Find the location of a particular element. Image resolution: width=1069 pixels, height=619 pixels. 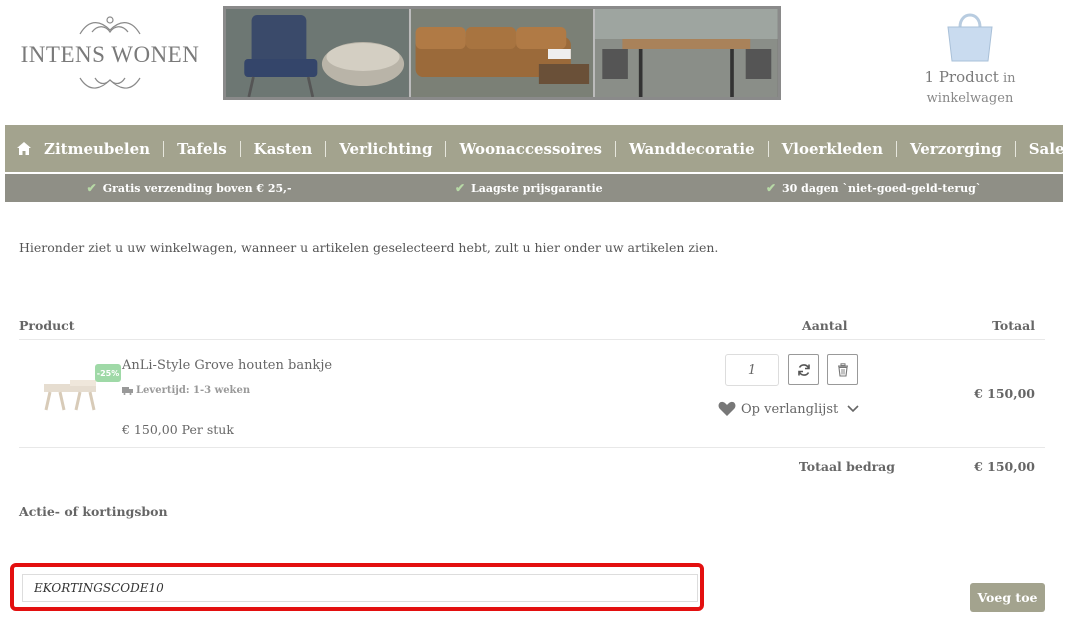

delivery-text: Levertijd: 1-3 weken is located at coordinates (193, 390).